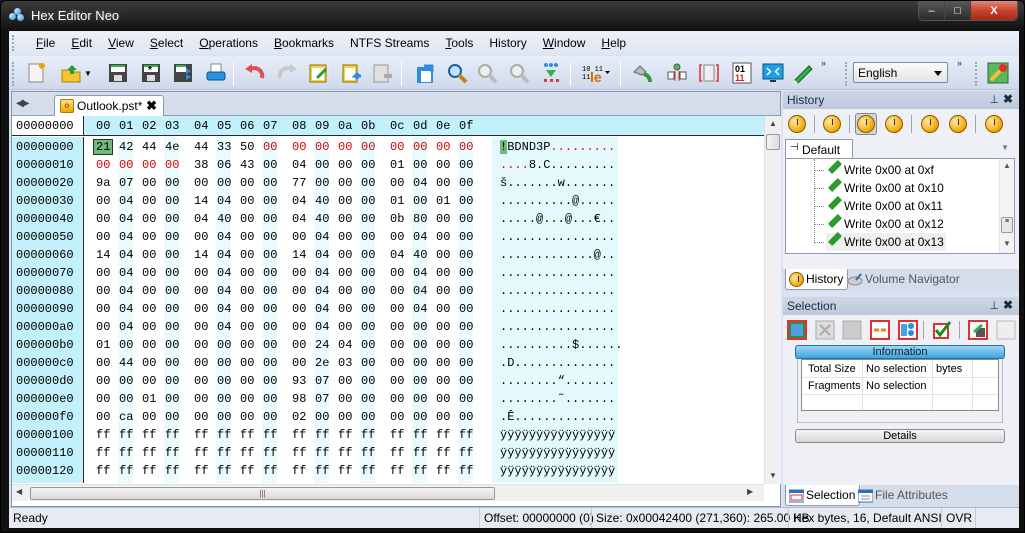 The width and height of the screenshot is (1025, 533). What do you see at coordinates (900, 436) in the screenshot?
I see `details-button: Details` at bounding box center [900, 436].